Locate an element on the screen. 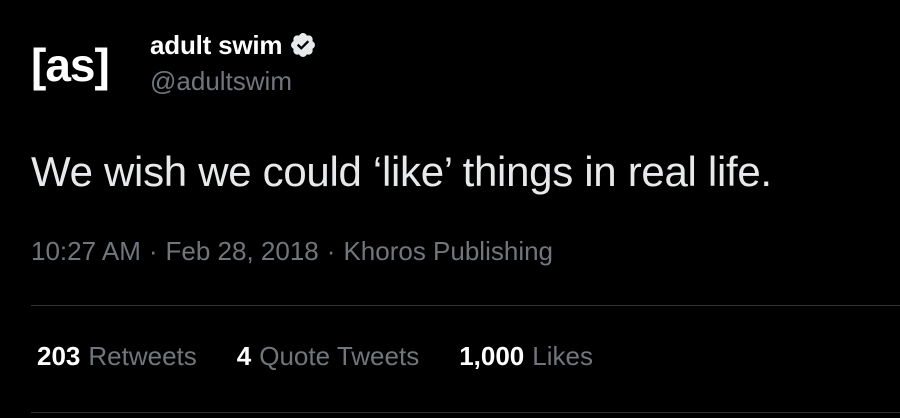 This screenshot has height=418, width=900. likes-stat: 1,000 Likes is located at coordinates (526, 356).